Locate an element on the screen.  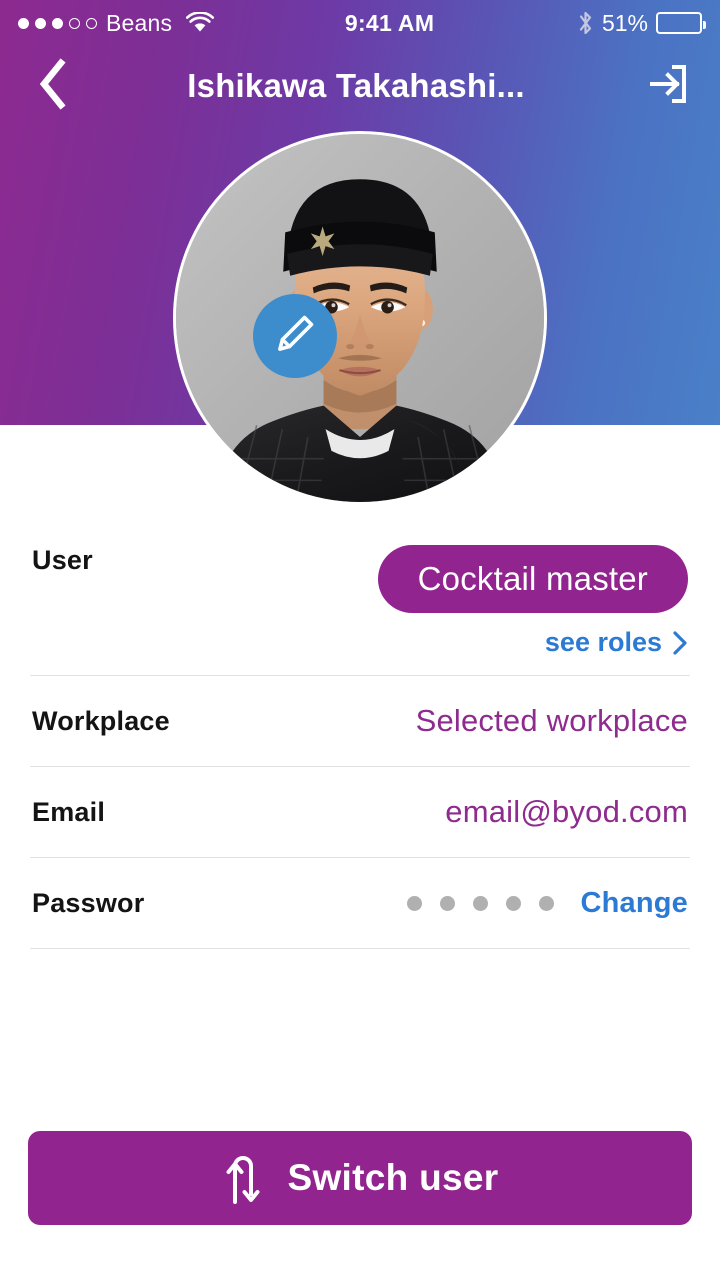
user-profile-photo is located at coordinates (360, 318).